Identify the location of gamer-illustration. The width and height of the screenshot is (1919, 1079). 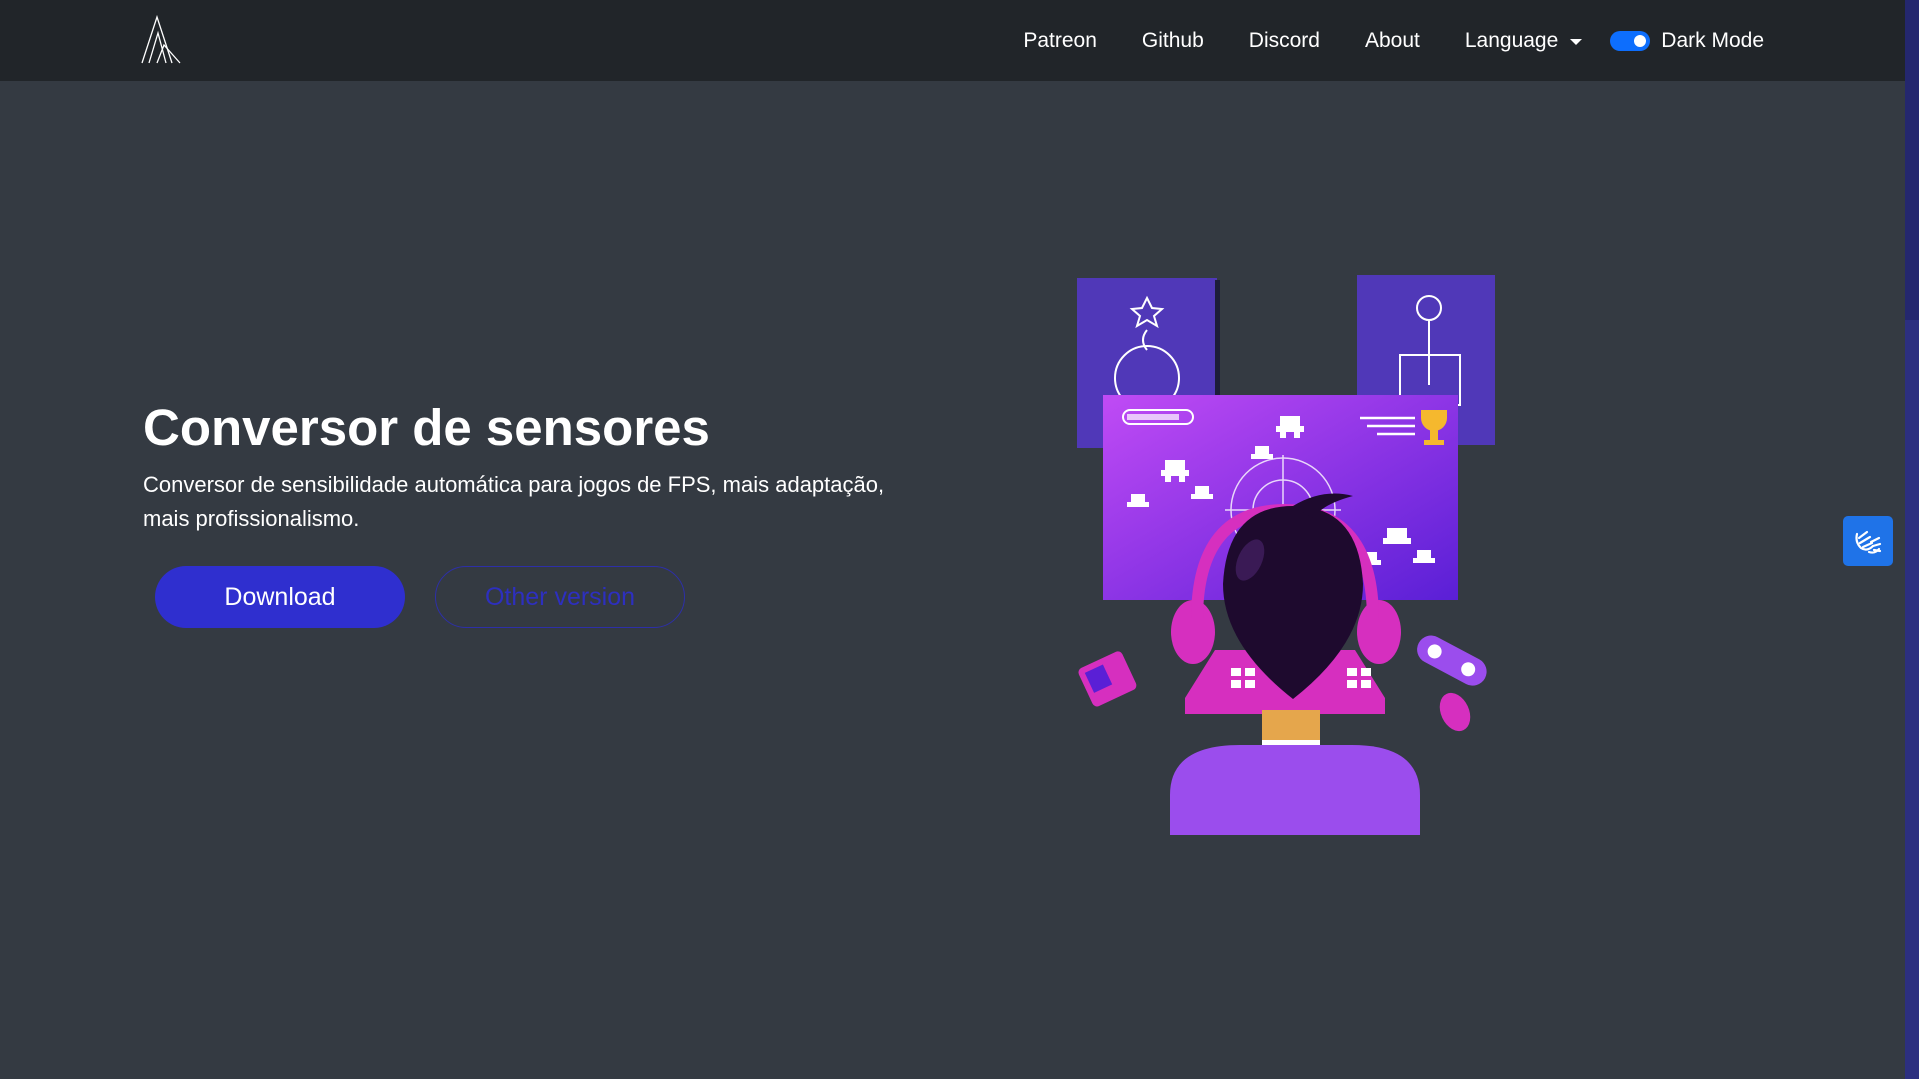
(1286, 555).